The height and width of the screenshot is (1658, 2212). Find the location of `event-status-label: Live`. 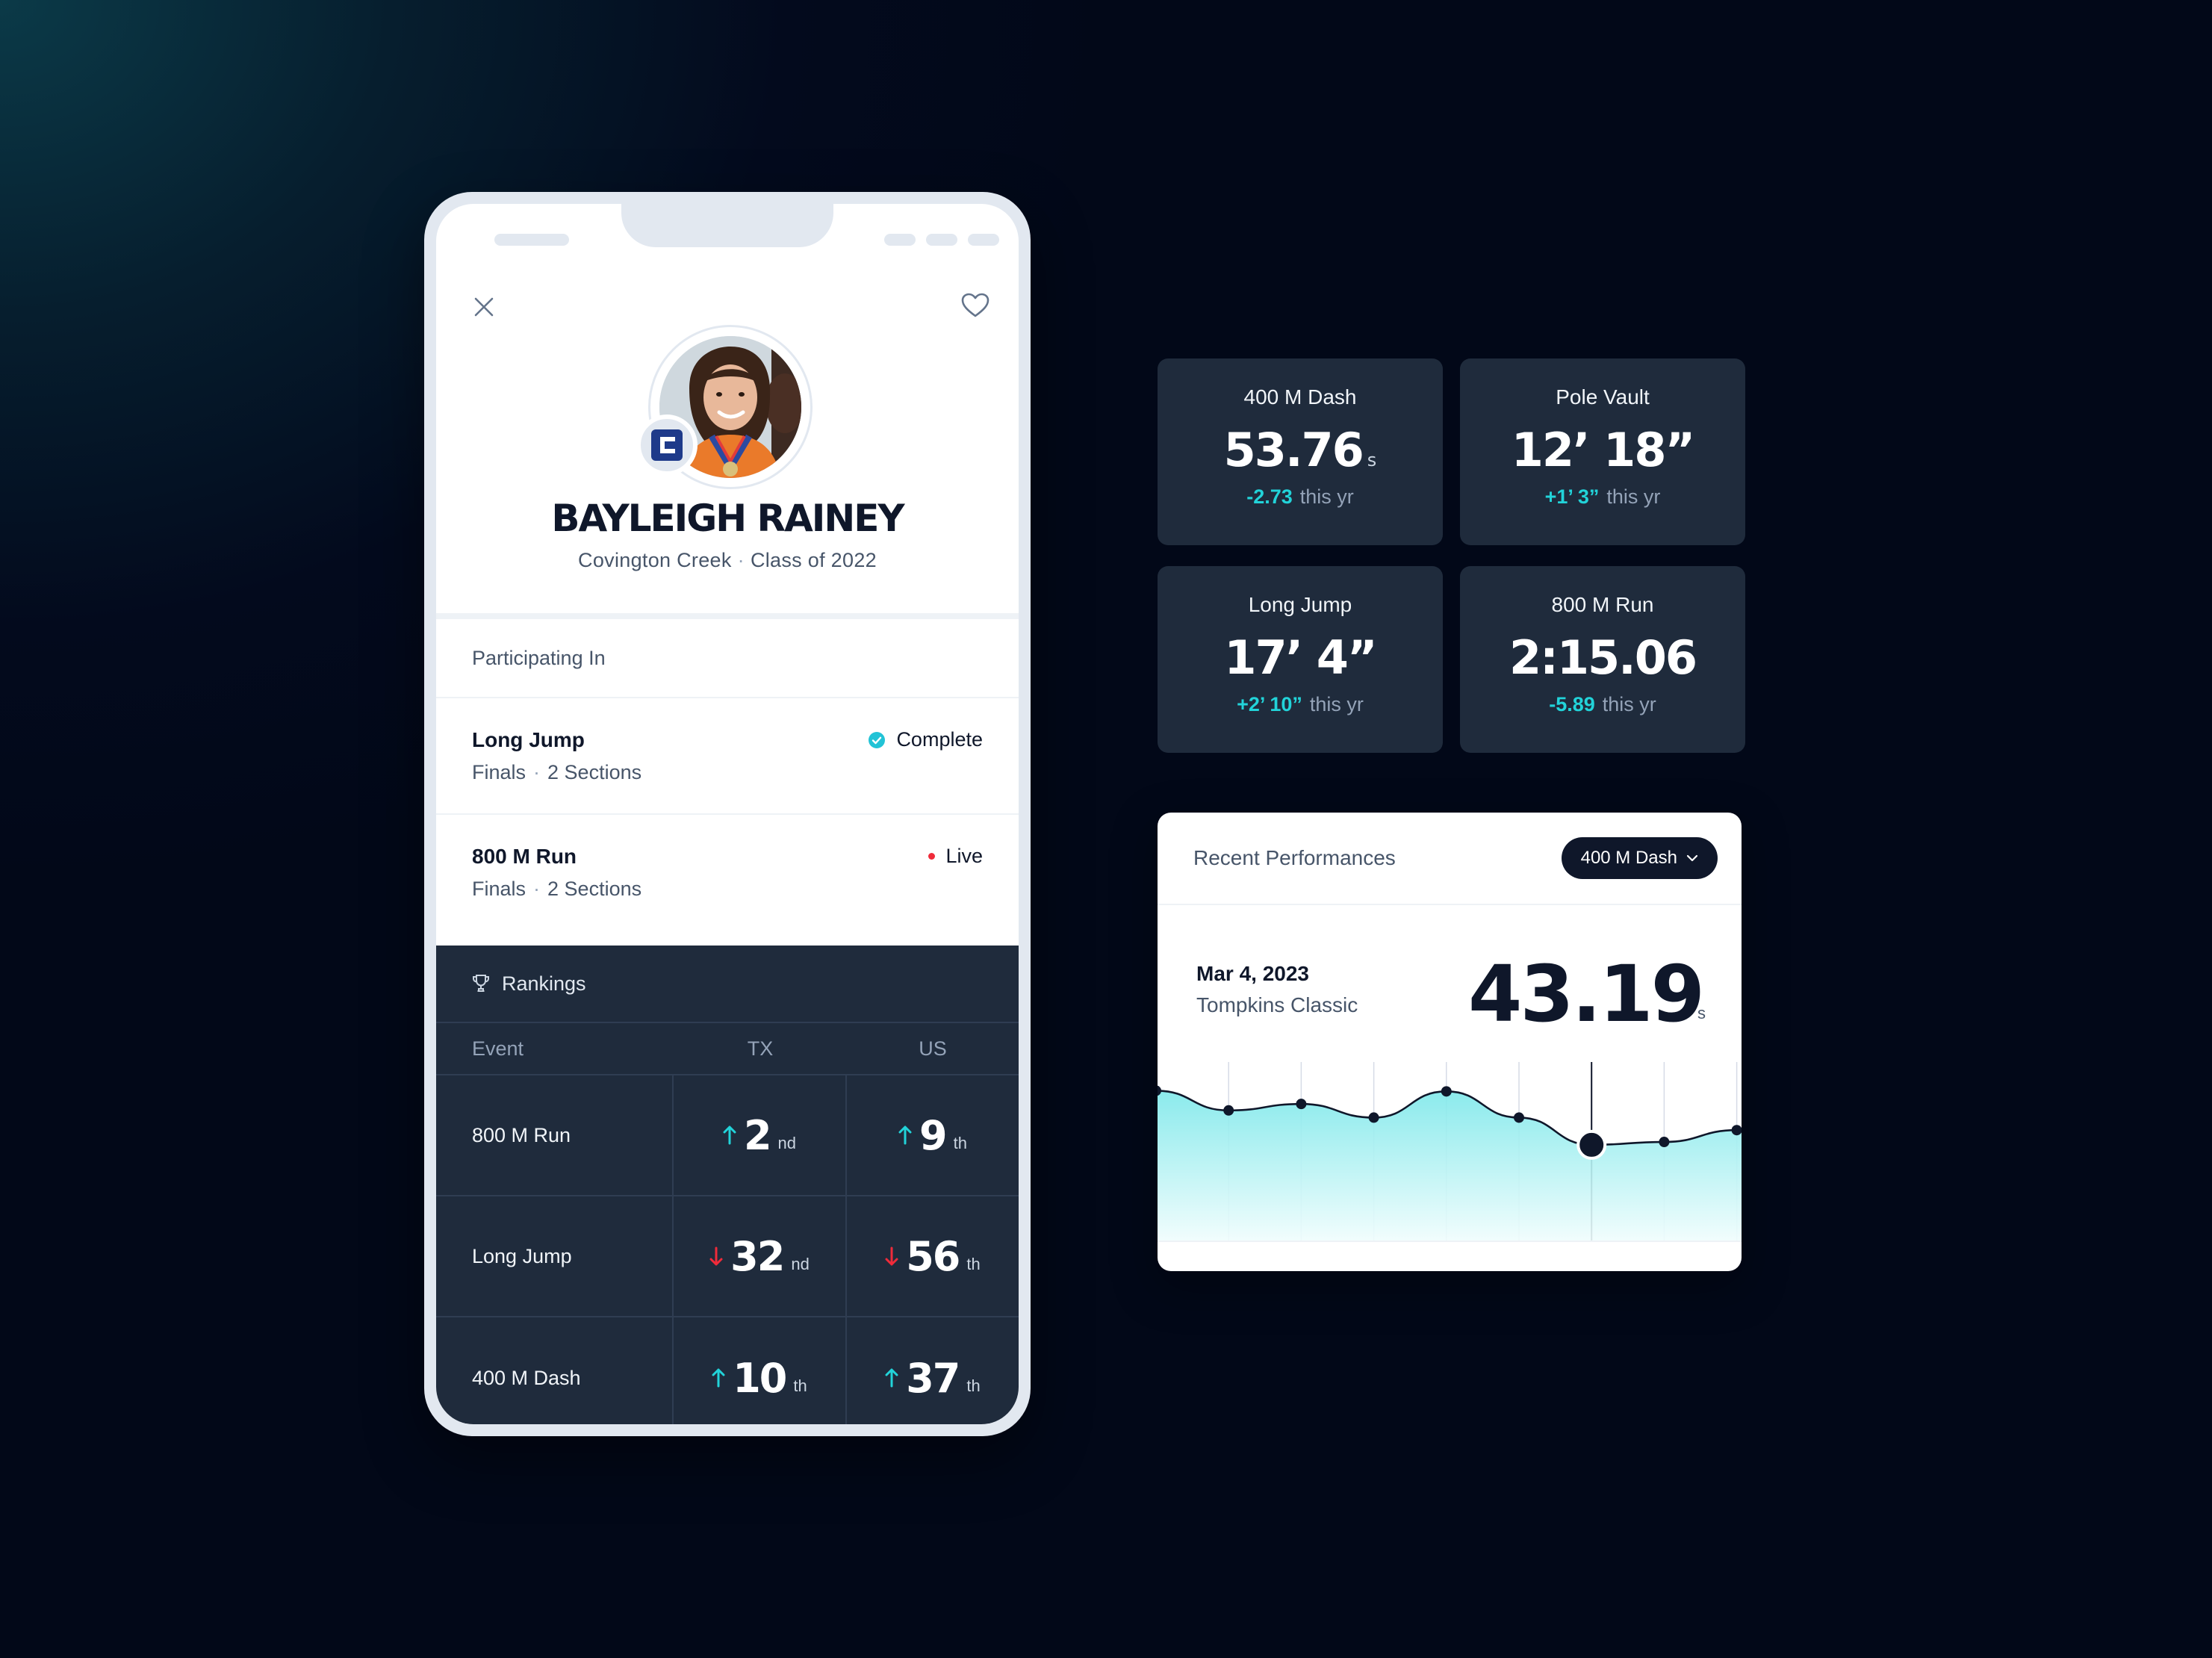

event-status-label: Live is located at coordinates (964, 856).